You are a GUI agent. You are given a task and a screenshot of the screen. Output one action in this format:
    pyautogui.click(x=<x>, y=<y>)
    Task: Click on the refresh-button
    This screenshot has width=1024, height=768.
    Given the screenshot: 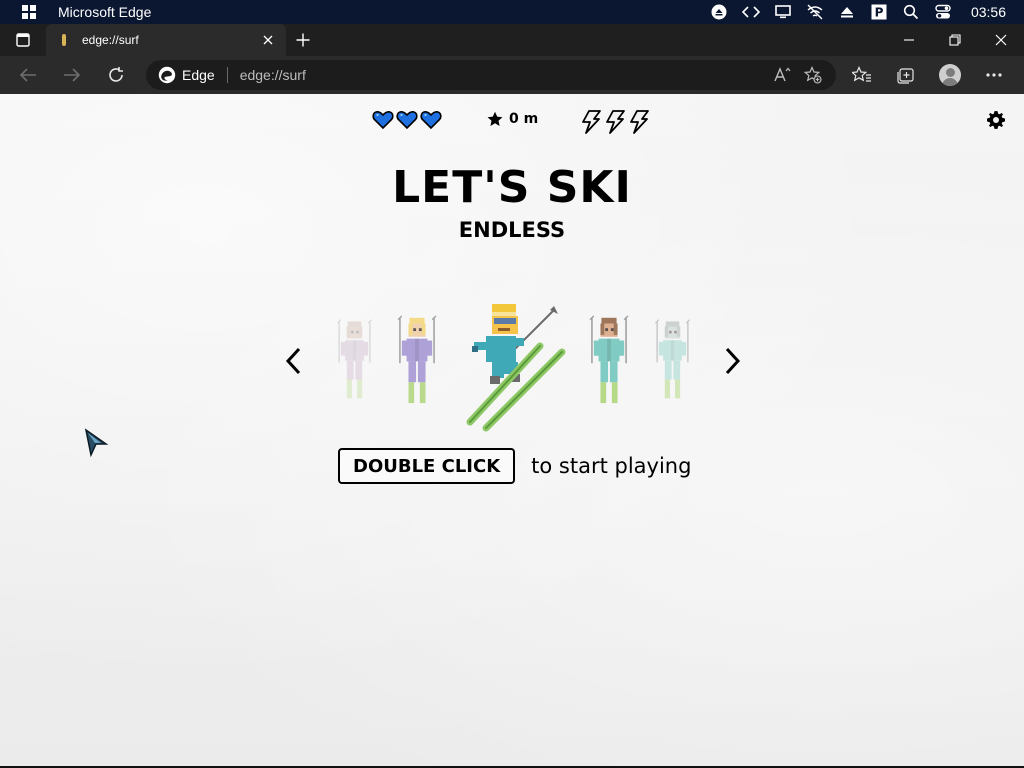 What is the action you would take?
    pyautogui.click(x=116, y=75)
    